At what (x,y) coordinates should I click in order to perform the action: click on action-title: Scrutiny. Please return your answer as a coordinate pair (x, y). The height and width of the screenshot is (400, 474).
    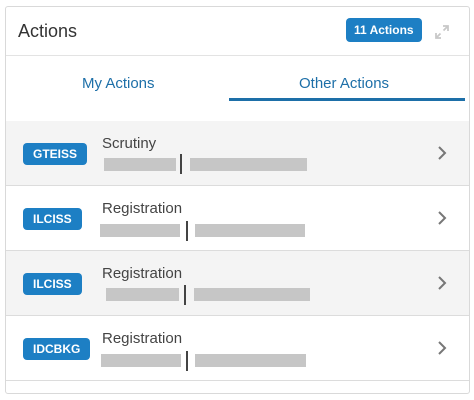
    Looking at the image, I should click on (129, 143).